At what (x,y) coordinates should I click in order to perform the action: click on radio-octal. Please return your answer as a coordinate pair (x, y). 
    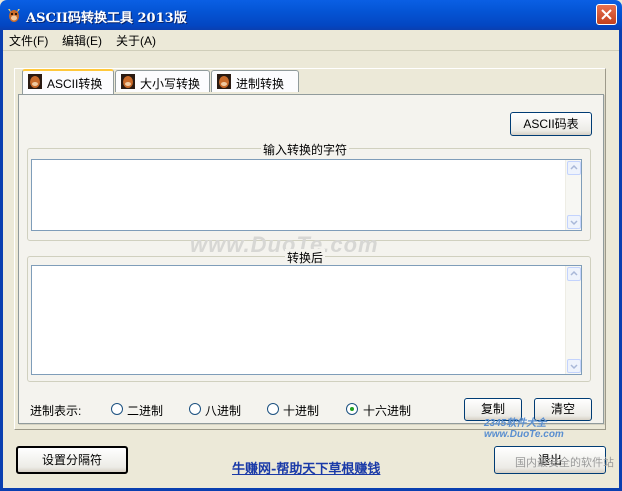
    Looking at the image, I should click on (195, 409).